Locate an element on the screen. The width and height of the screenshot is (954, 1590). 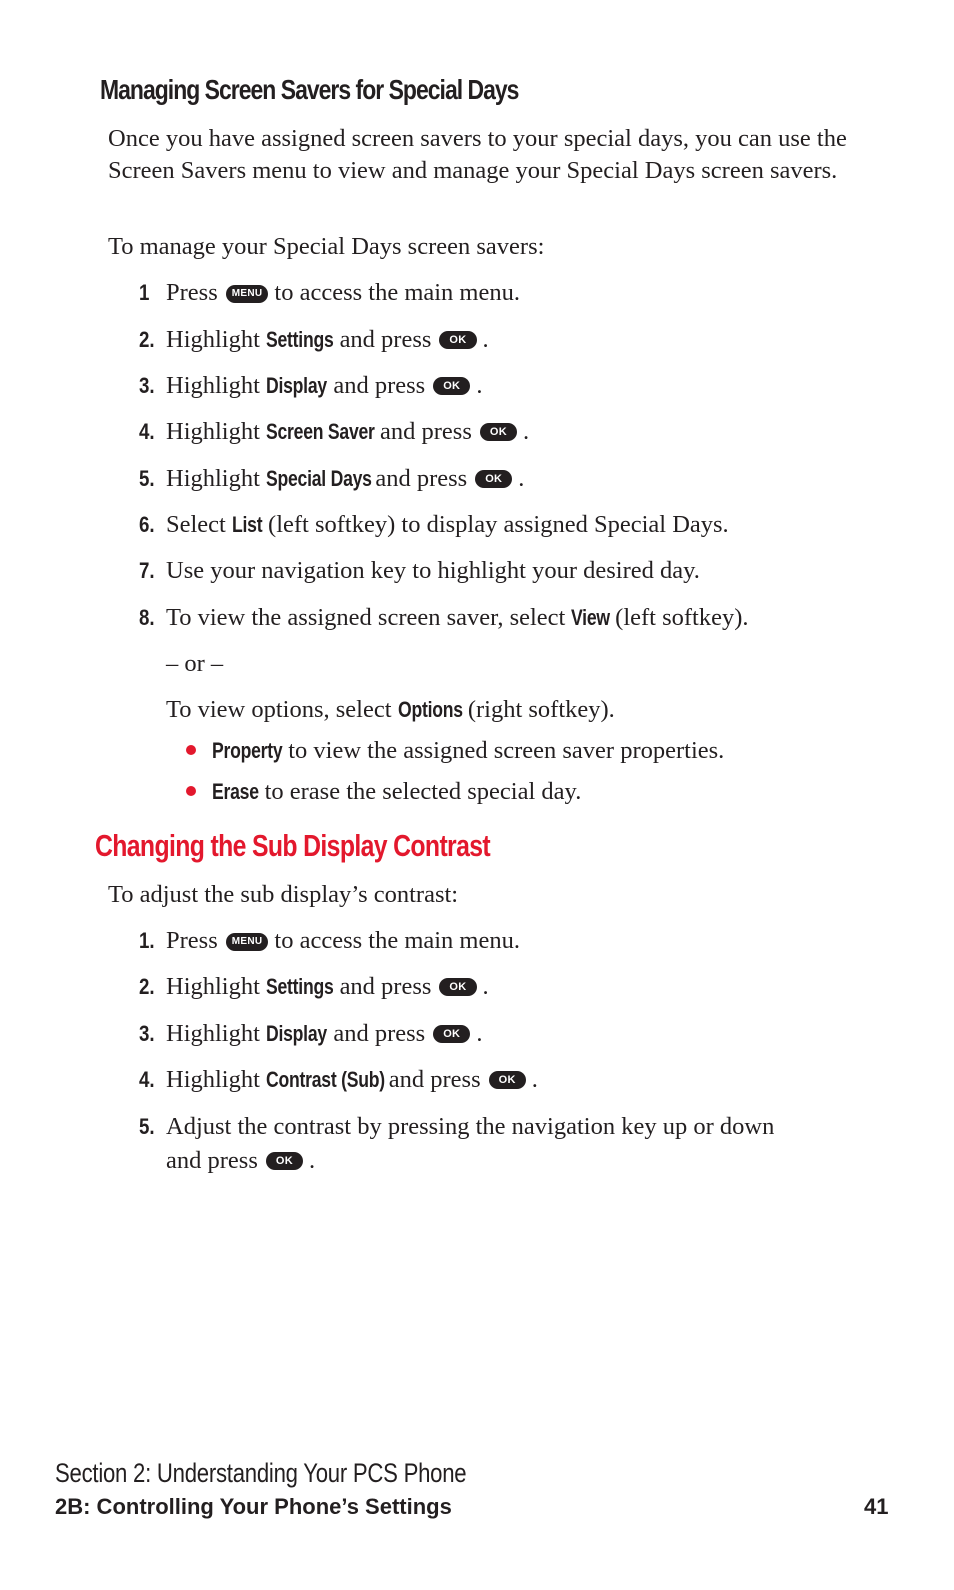
step-2: 2. Highlight Settings and press OK. is located at coordinates (314, 340).